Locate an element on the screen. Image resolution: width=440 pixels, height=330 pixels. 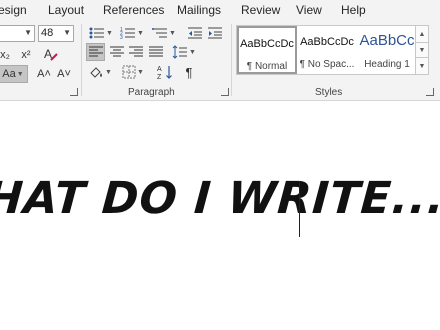
more-styles-icon: ▼ is located at coordinates (422, 66).